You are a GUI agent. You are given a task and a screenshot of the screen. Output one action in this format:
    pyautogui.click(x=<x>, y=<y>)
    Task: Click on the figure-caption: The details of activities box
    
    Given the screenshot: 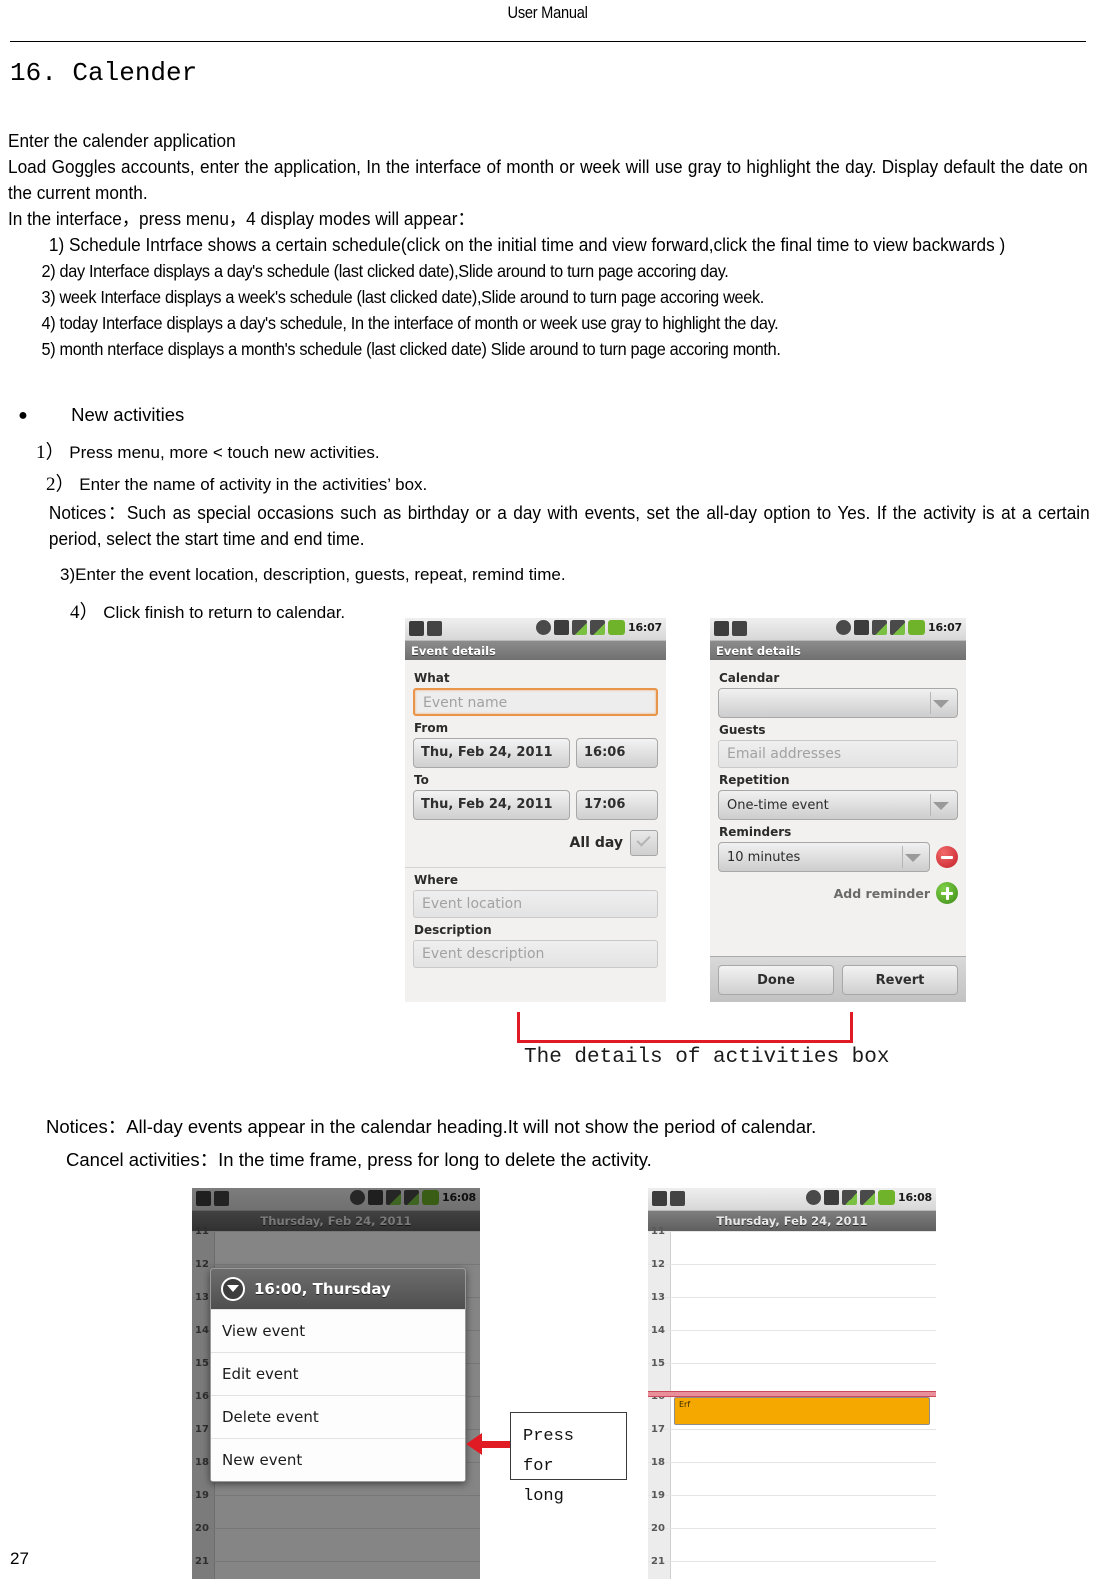 What is the action you would take?
    pyautogui.click(x=707, y=1057)
    